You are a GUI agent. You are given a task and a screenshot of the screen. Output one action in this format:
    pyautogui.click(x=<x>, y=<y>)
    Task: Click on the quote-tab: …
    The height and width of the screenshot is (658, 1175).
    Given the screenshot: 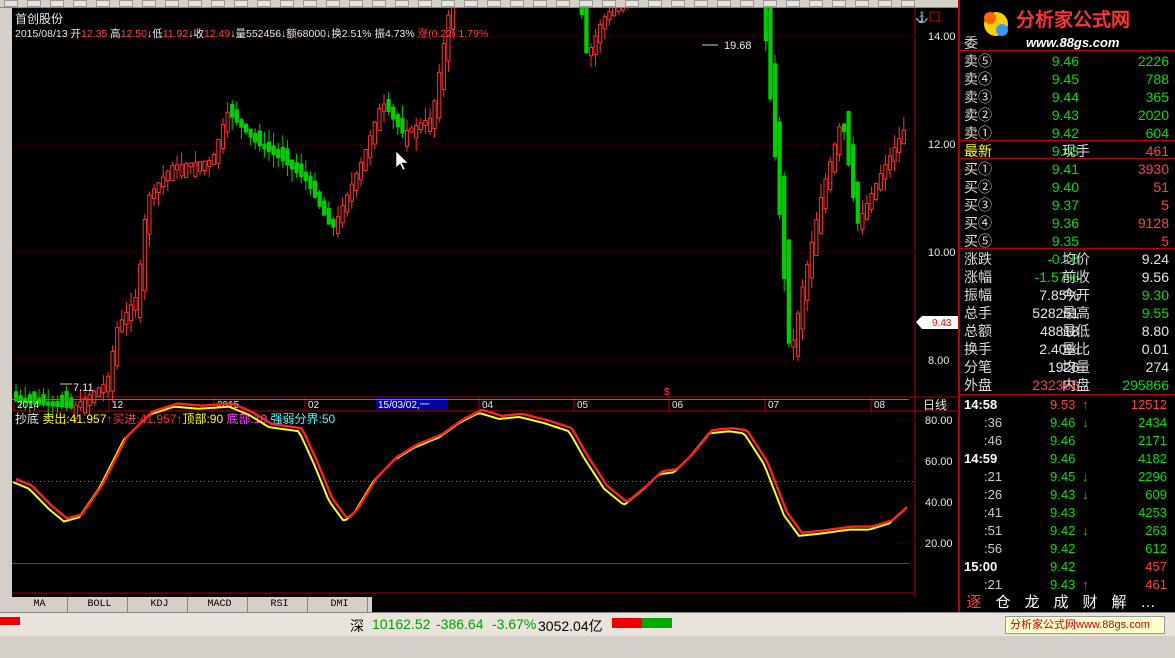 What is the action you would take?
    pyautogui.click(x=1148, y=603)
    